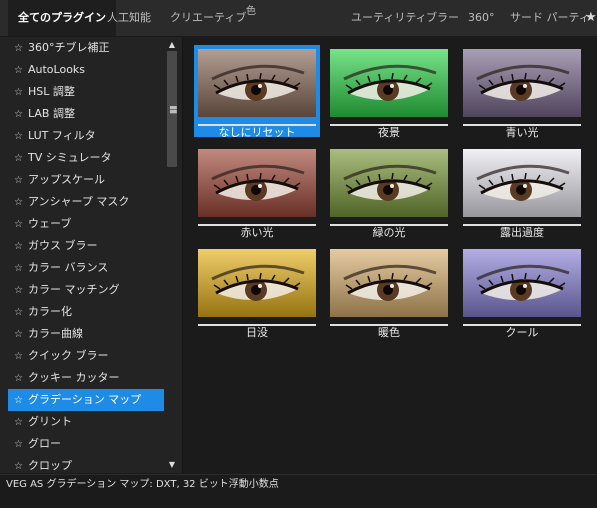 The image size is (597, 508). I want to click on tab-utility: ユーティリティ, so click(389, 18).